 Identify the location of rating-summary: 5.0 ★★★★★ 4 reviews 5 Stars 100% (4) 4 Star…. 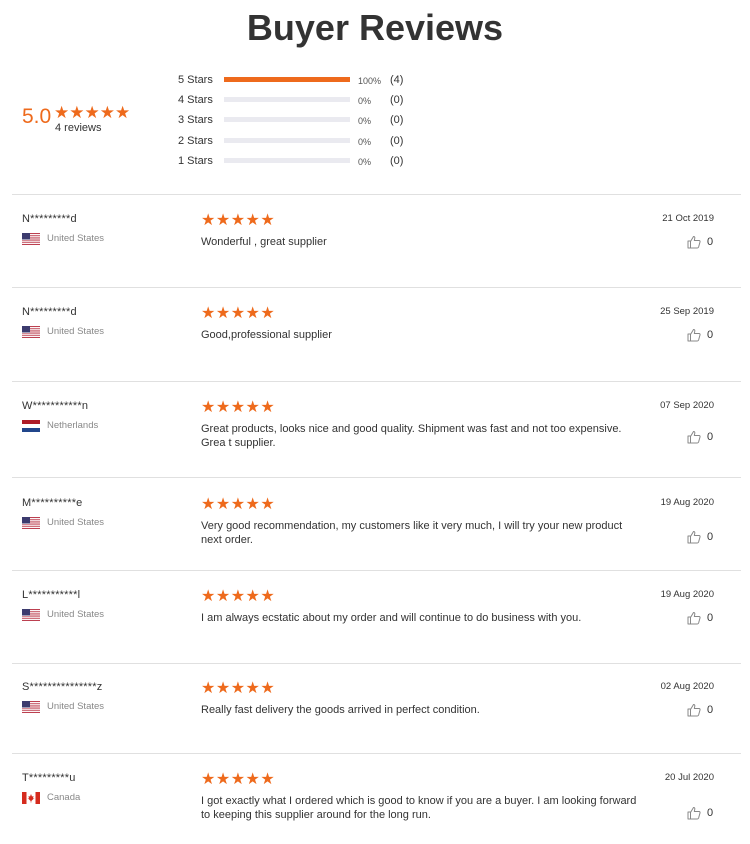
(375, 122).